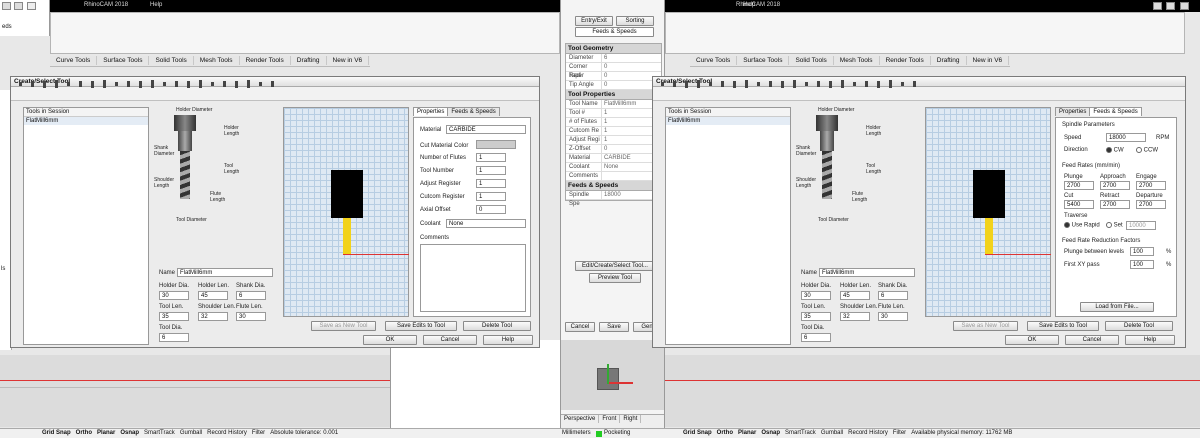 This screenshot has height=438, width=1200. Describe the element at coordinates (905, 60) in the screenshot. I see `ribbon-tab: Render Tools` at that location.